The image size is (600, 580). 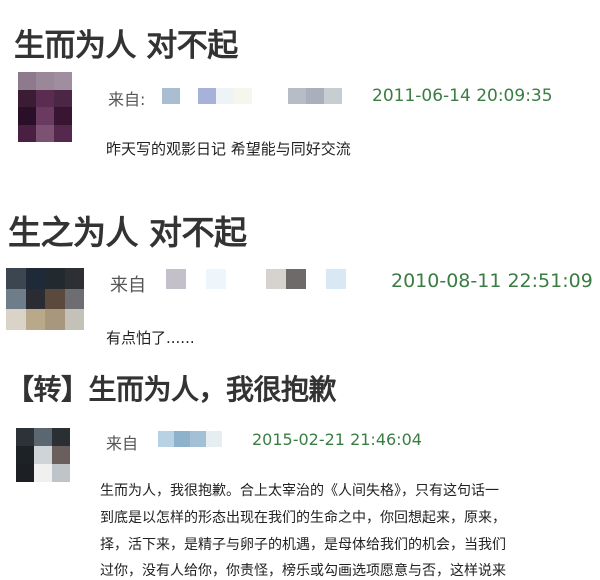 I want to click on post-content-line: 过你，没有人给你，你责怪，榜乐或勾画选项愿意与否，这样说来, so click(x=303, y=571).